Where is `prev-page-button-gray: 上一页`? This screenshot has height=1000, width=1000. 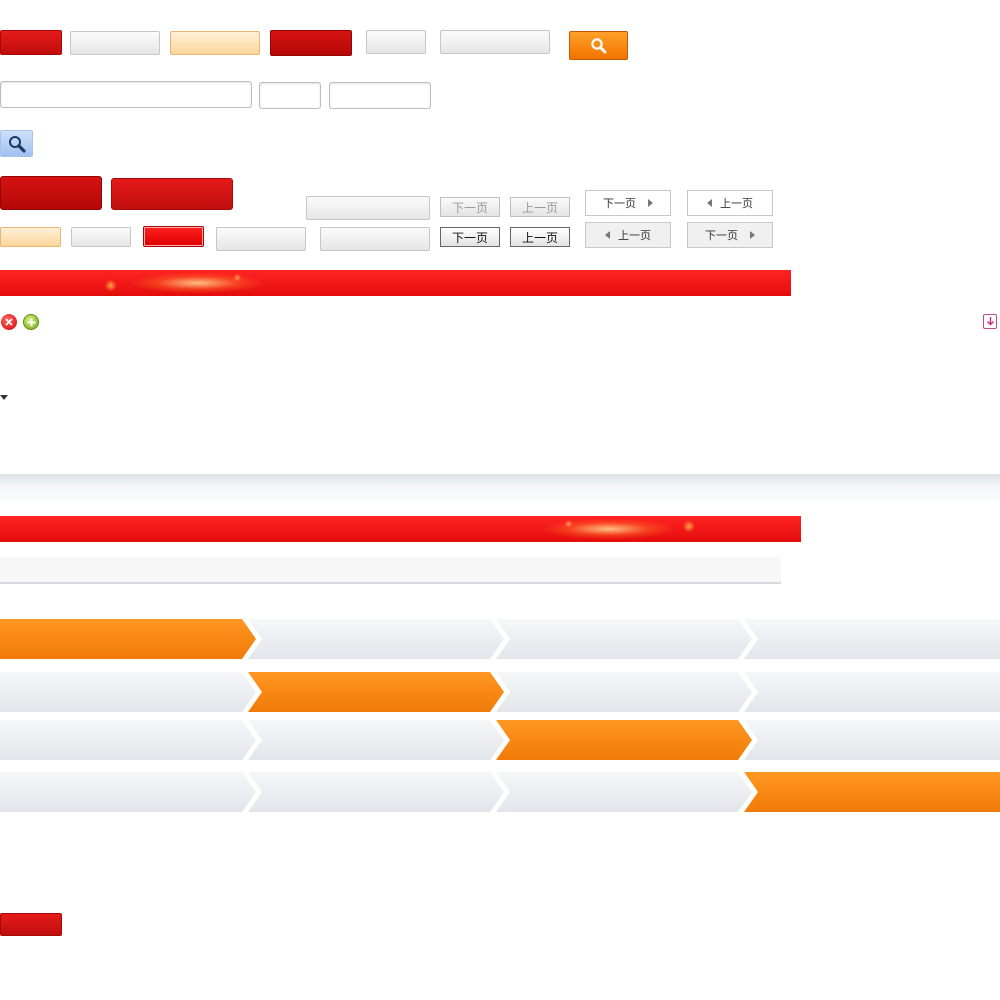
prev-page-button-gray: 上一页 is located at coordinates (628, 235).